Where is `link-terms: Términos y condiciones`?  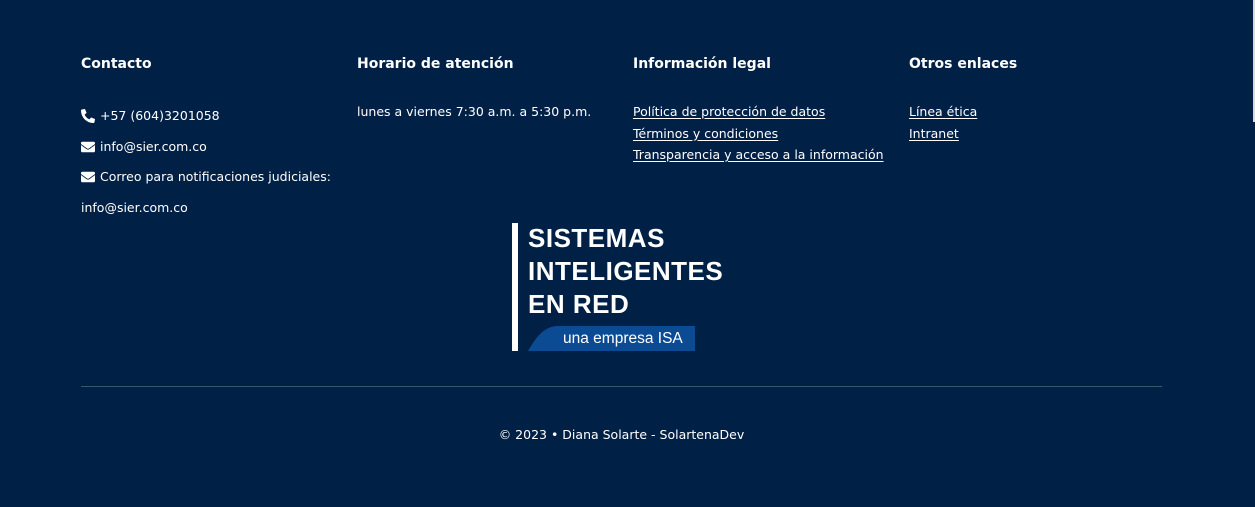
link-terms: Términos y condiciones is located at coordinates (771, 134).